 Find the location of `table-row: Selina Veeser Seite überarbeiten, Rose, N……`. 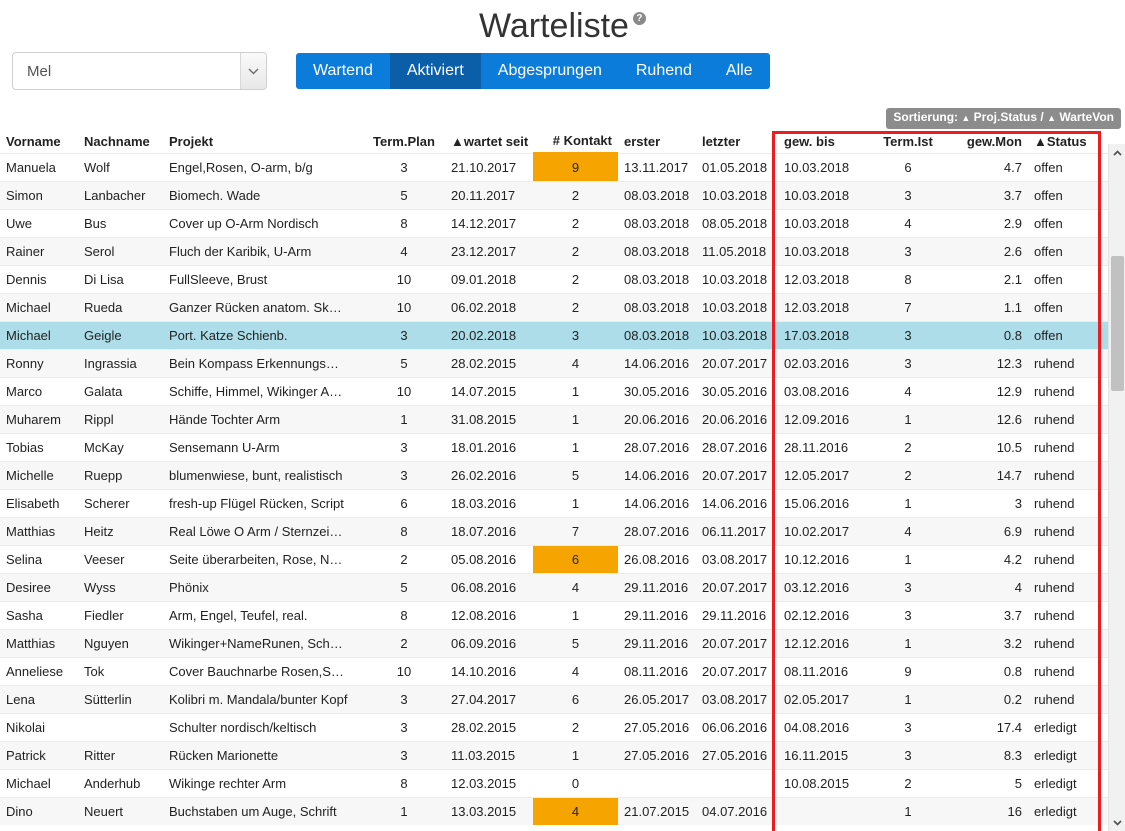

table-row: Selina Veeser Seite überarbeiten, Rose, N…… is located at coordinates (555, 558).